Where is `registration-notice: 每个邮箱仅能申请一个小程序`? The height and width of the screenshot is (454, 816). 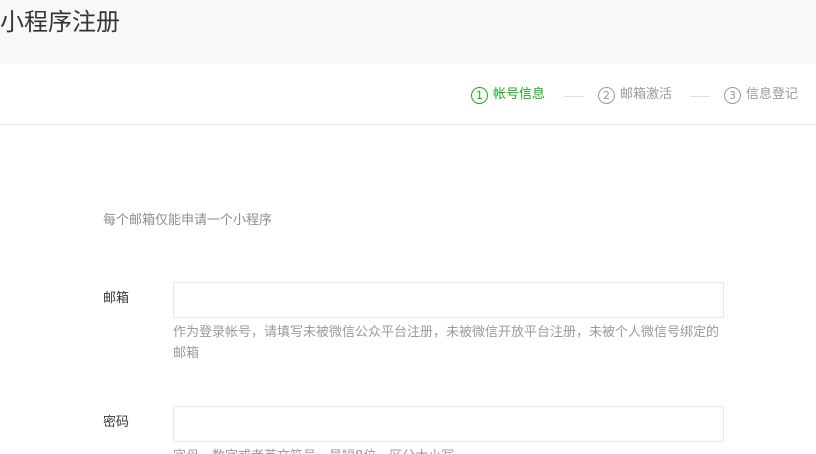
registration-notice: 每个邮箱仅能申请一个小程序 is located at coordinates (188, 220).